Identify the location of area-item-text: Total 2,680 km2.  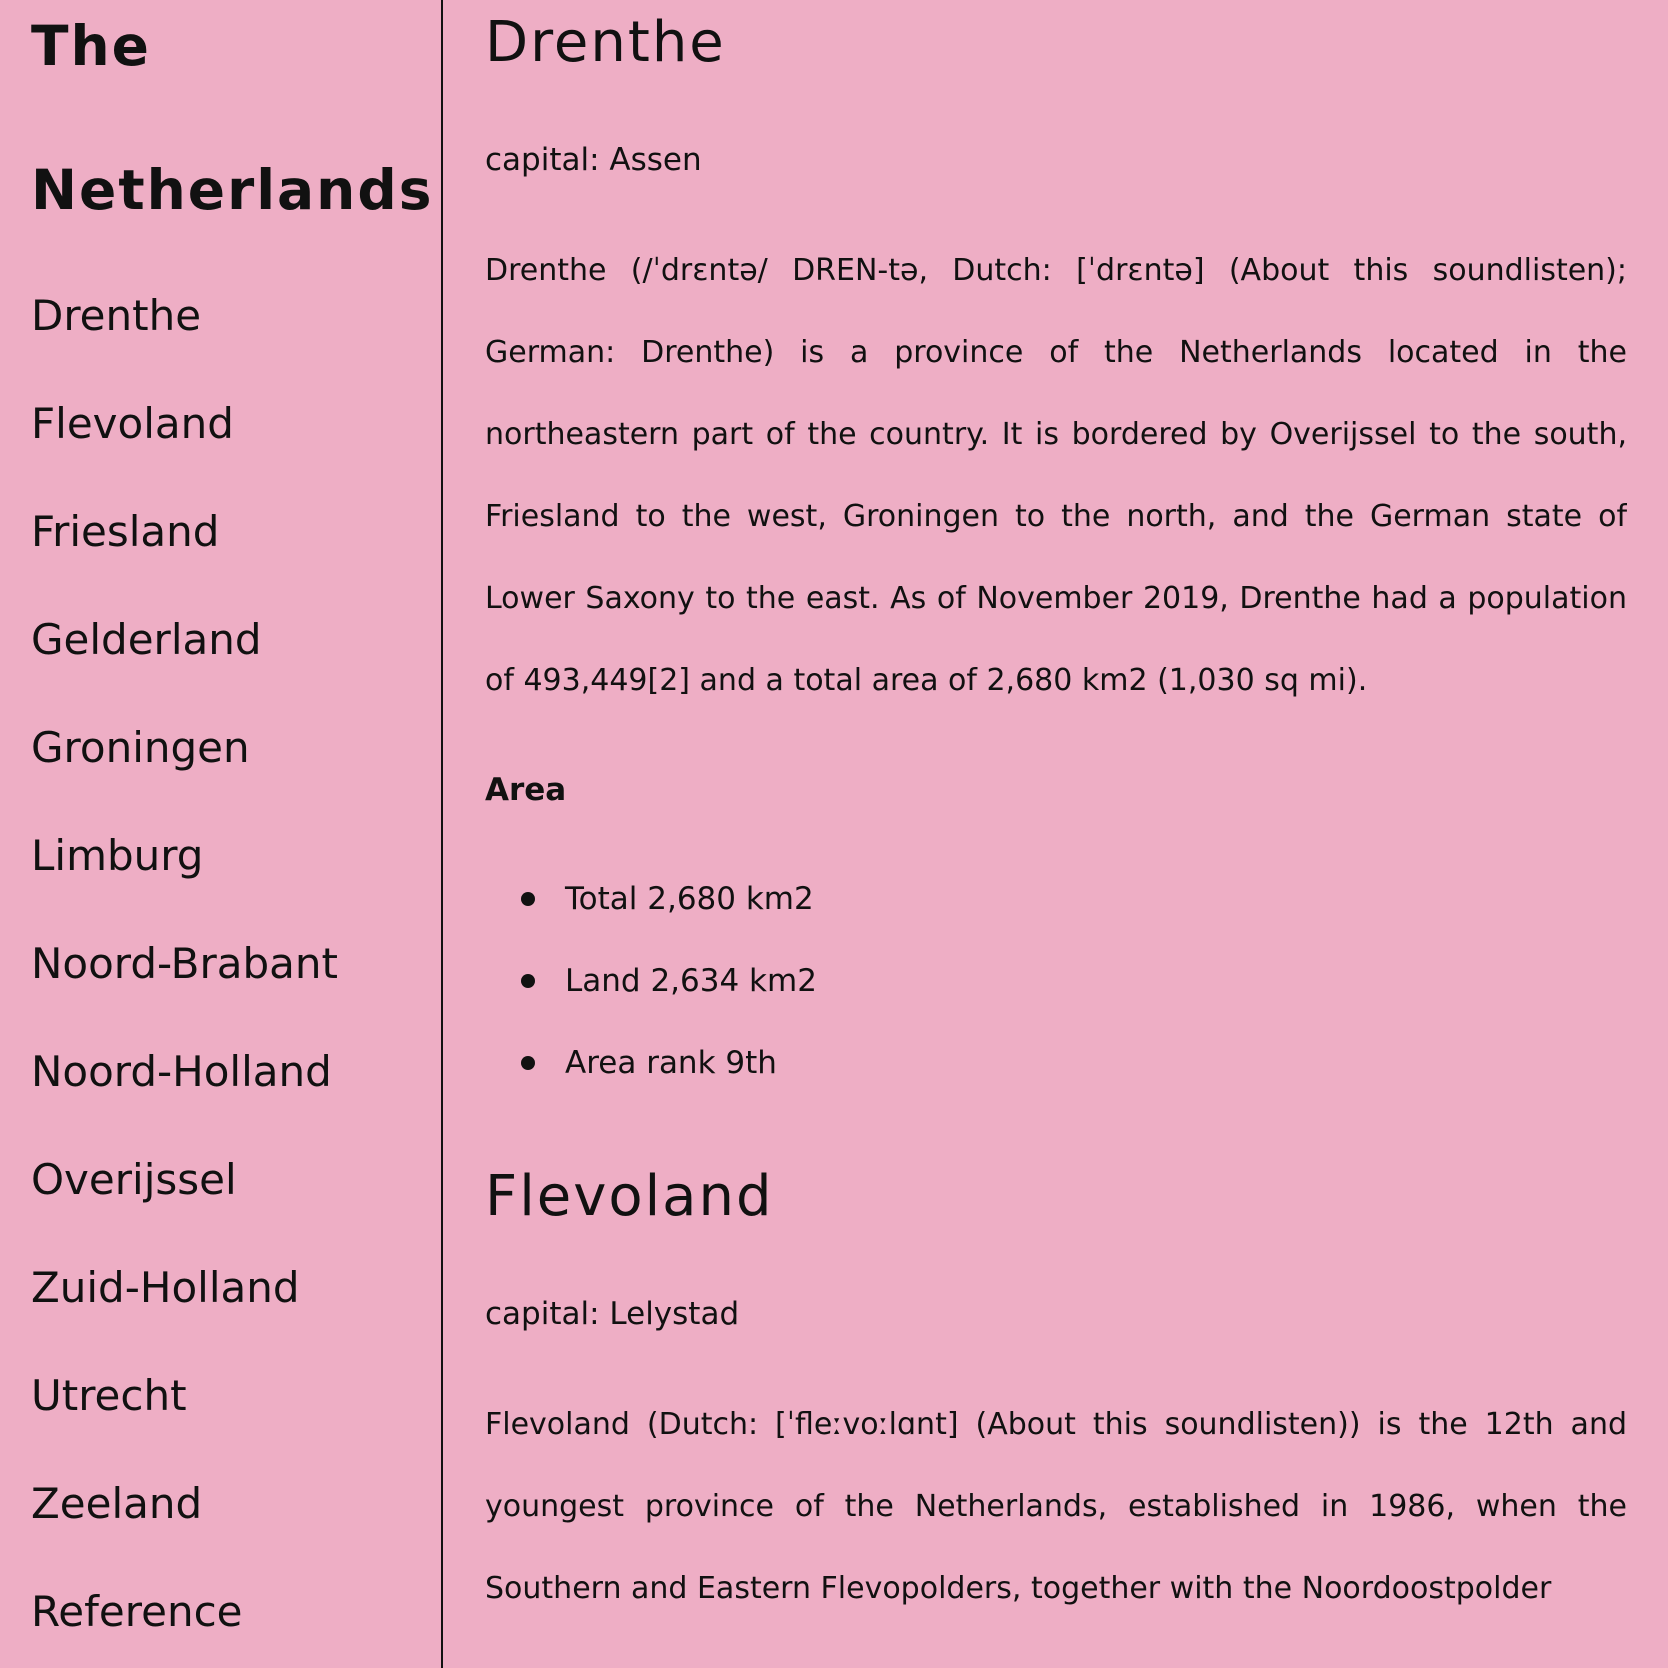
(689, 899).